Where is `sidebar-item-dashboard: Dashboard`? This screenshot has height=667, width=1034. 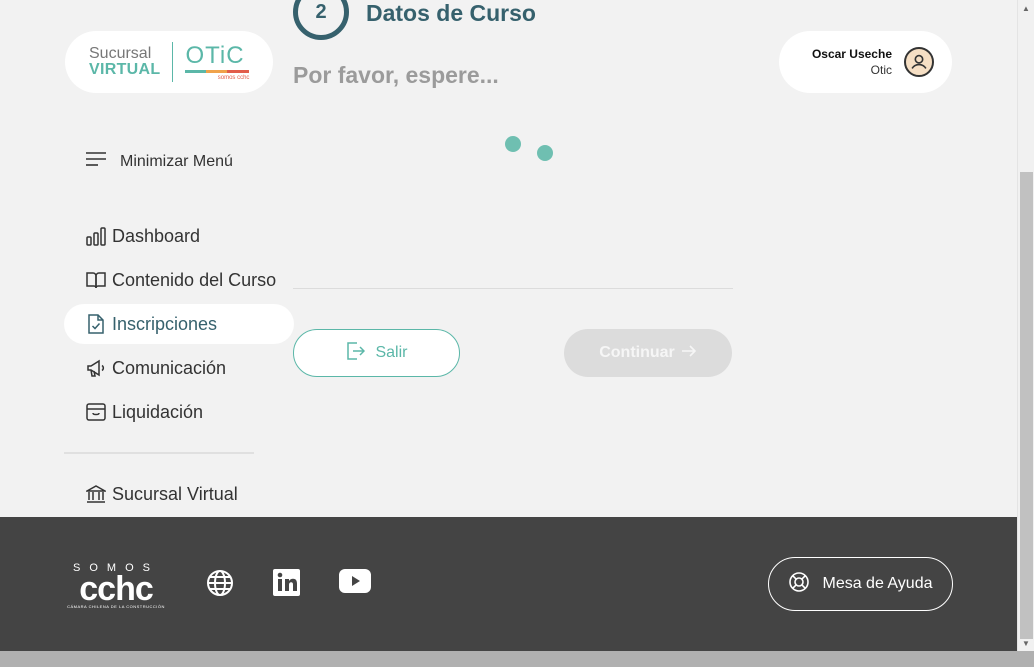 sidebar-item-dashboard: Dashboard is located at coordinates (179, 236).